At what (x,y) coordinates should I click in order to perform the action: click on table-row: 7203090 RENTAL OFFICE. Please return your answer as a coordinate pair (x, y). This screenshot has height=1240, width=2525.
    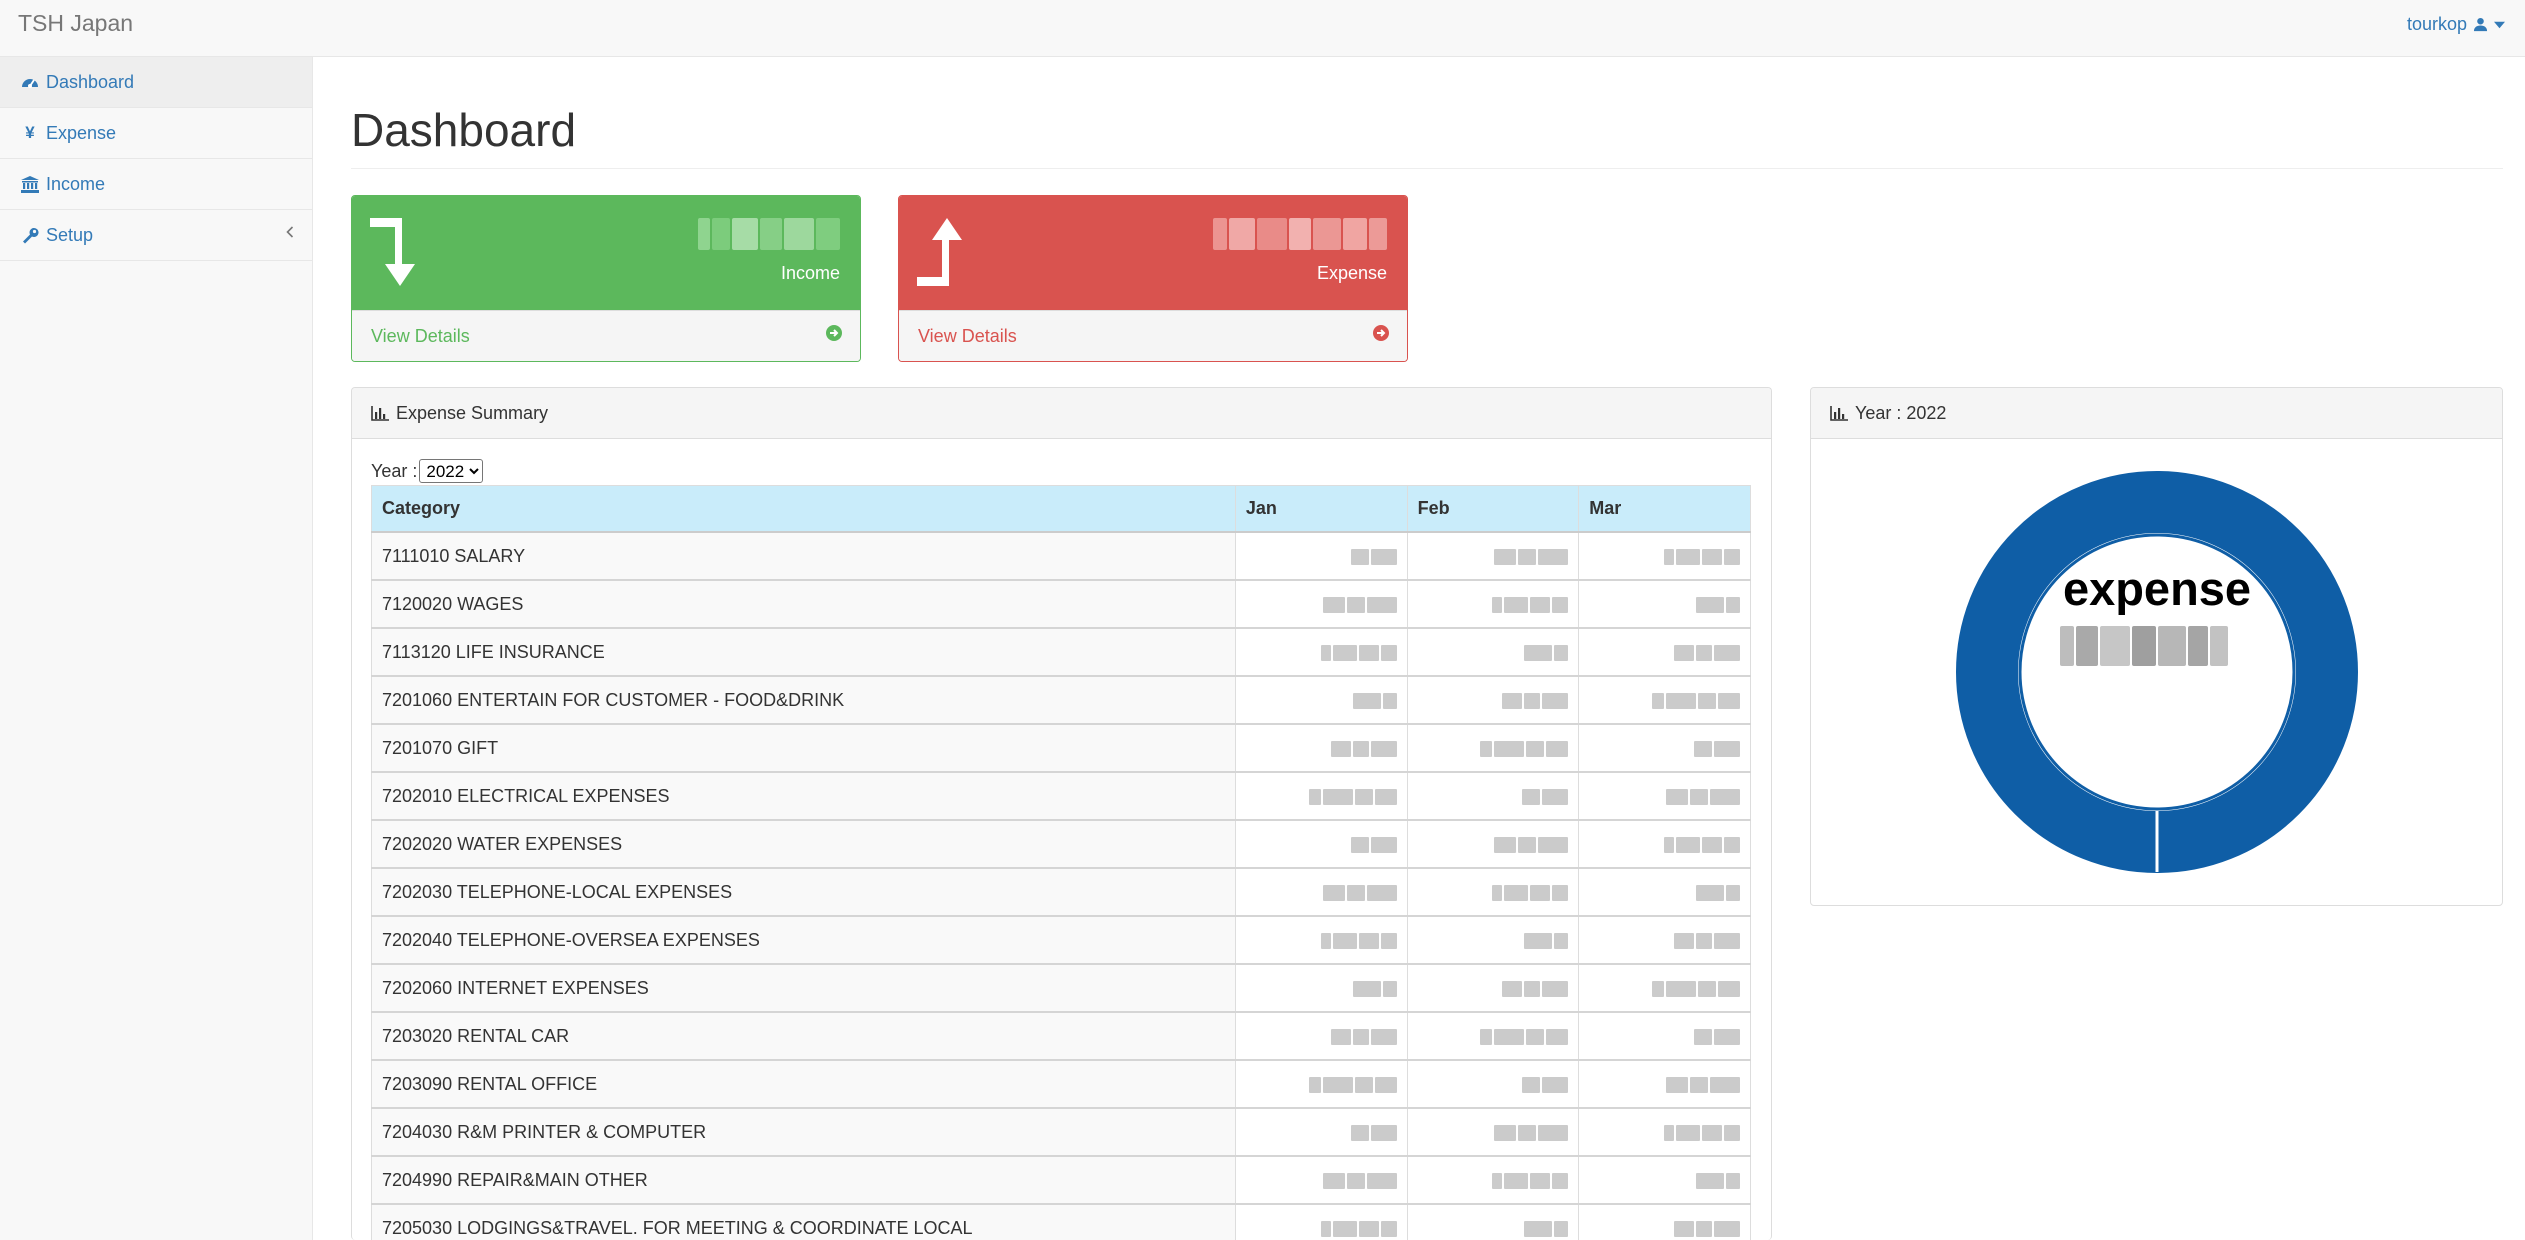
    Looking at the image, I should click on (1061, 1084).